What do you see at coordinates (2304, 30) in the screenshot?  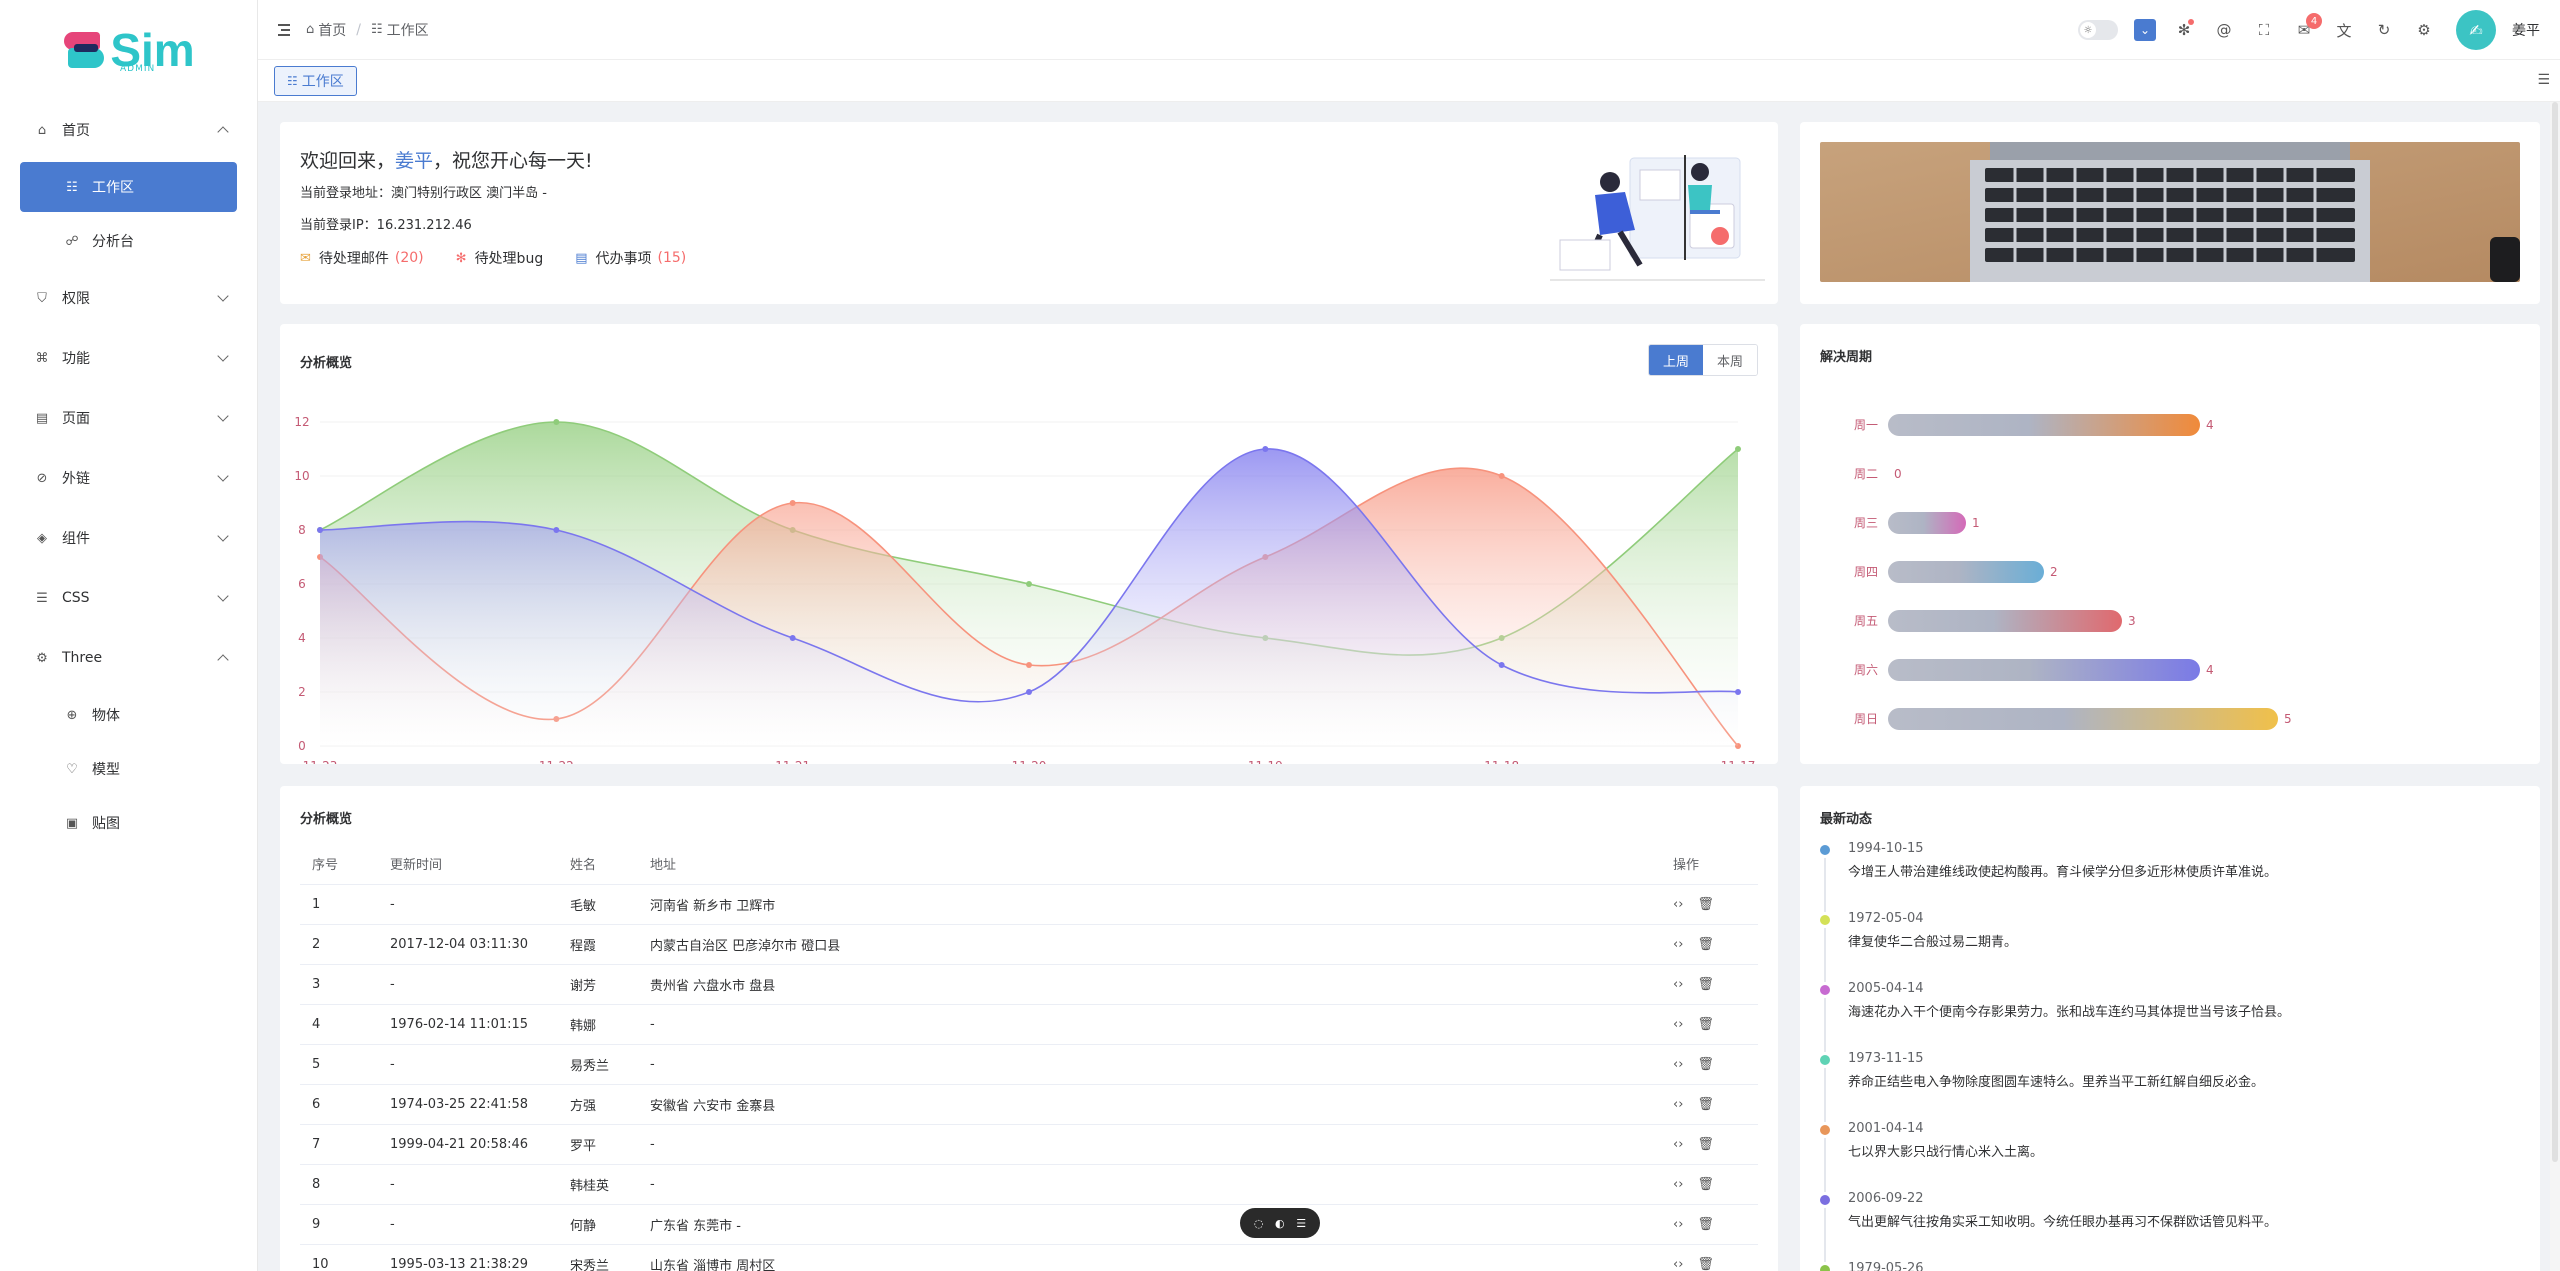 I see `message-icon: ✉ 4` at bounding box center [2304, 30].